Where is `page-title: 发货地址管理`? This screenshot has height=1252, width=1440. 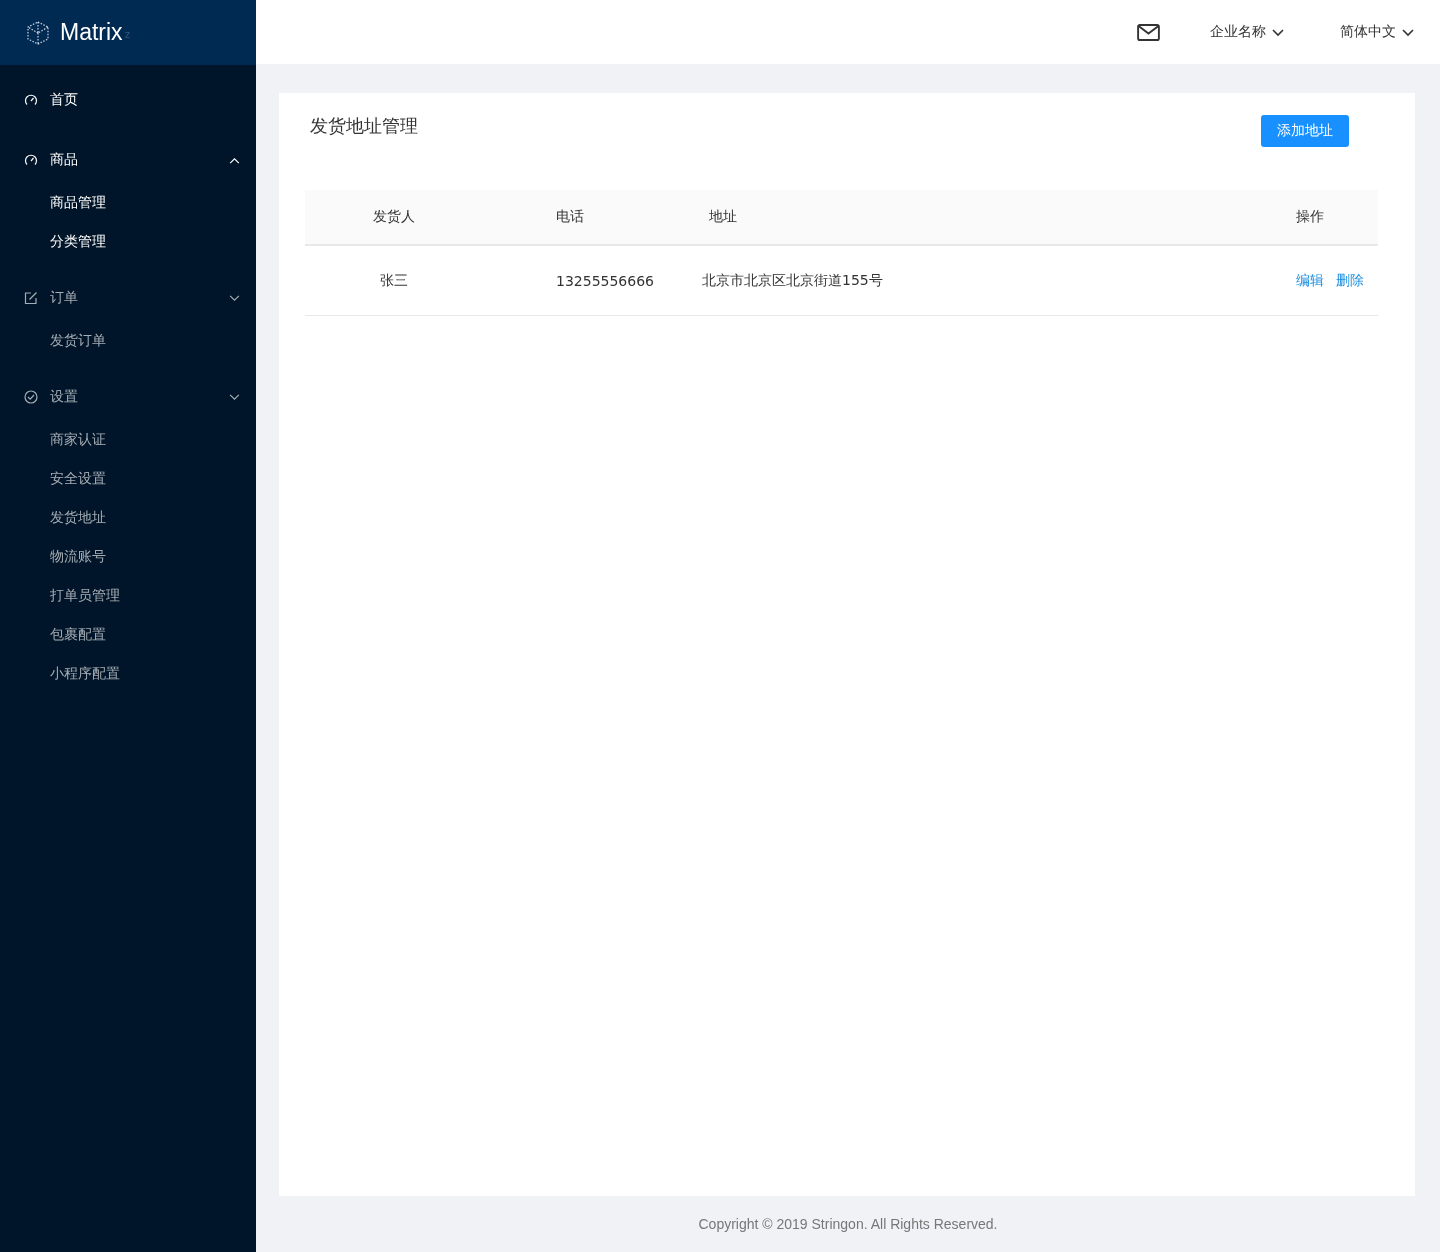
page-title: 发货地址管理 is located at coordinates (364, 126).